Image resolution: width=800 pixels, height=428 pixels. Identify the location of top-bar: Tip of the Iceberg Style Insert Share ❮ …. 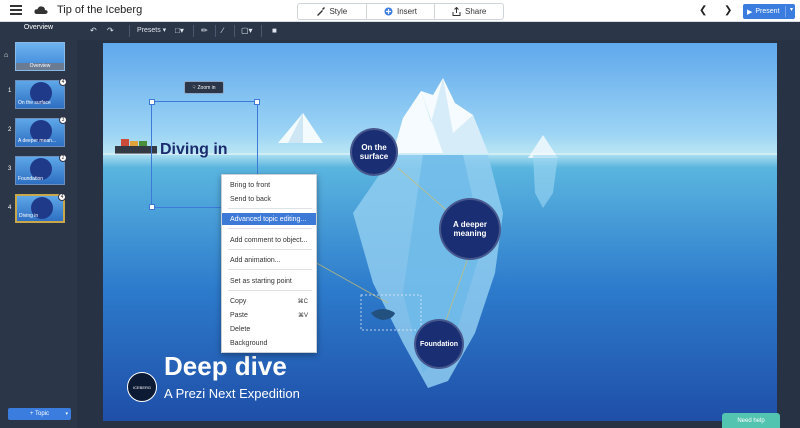
(400, 11).